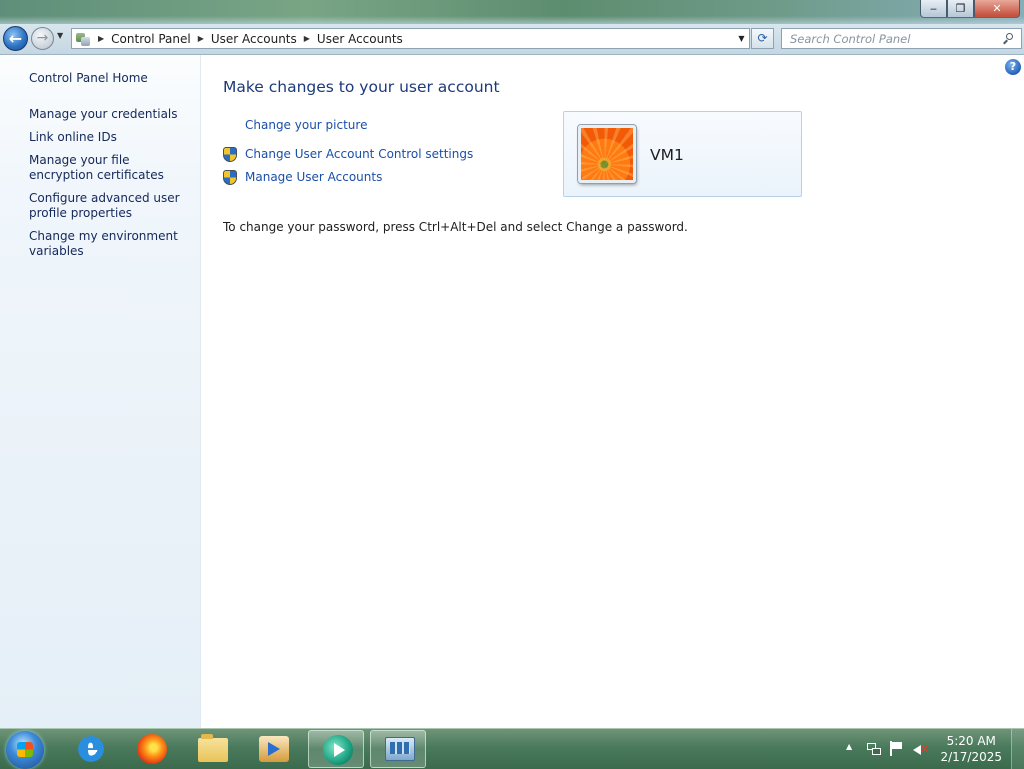  Describe the element at coordinates (971, 741) in the screenshot. I see `clock-time: 5:20 AM` at that location.